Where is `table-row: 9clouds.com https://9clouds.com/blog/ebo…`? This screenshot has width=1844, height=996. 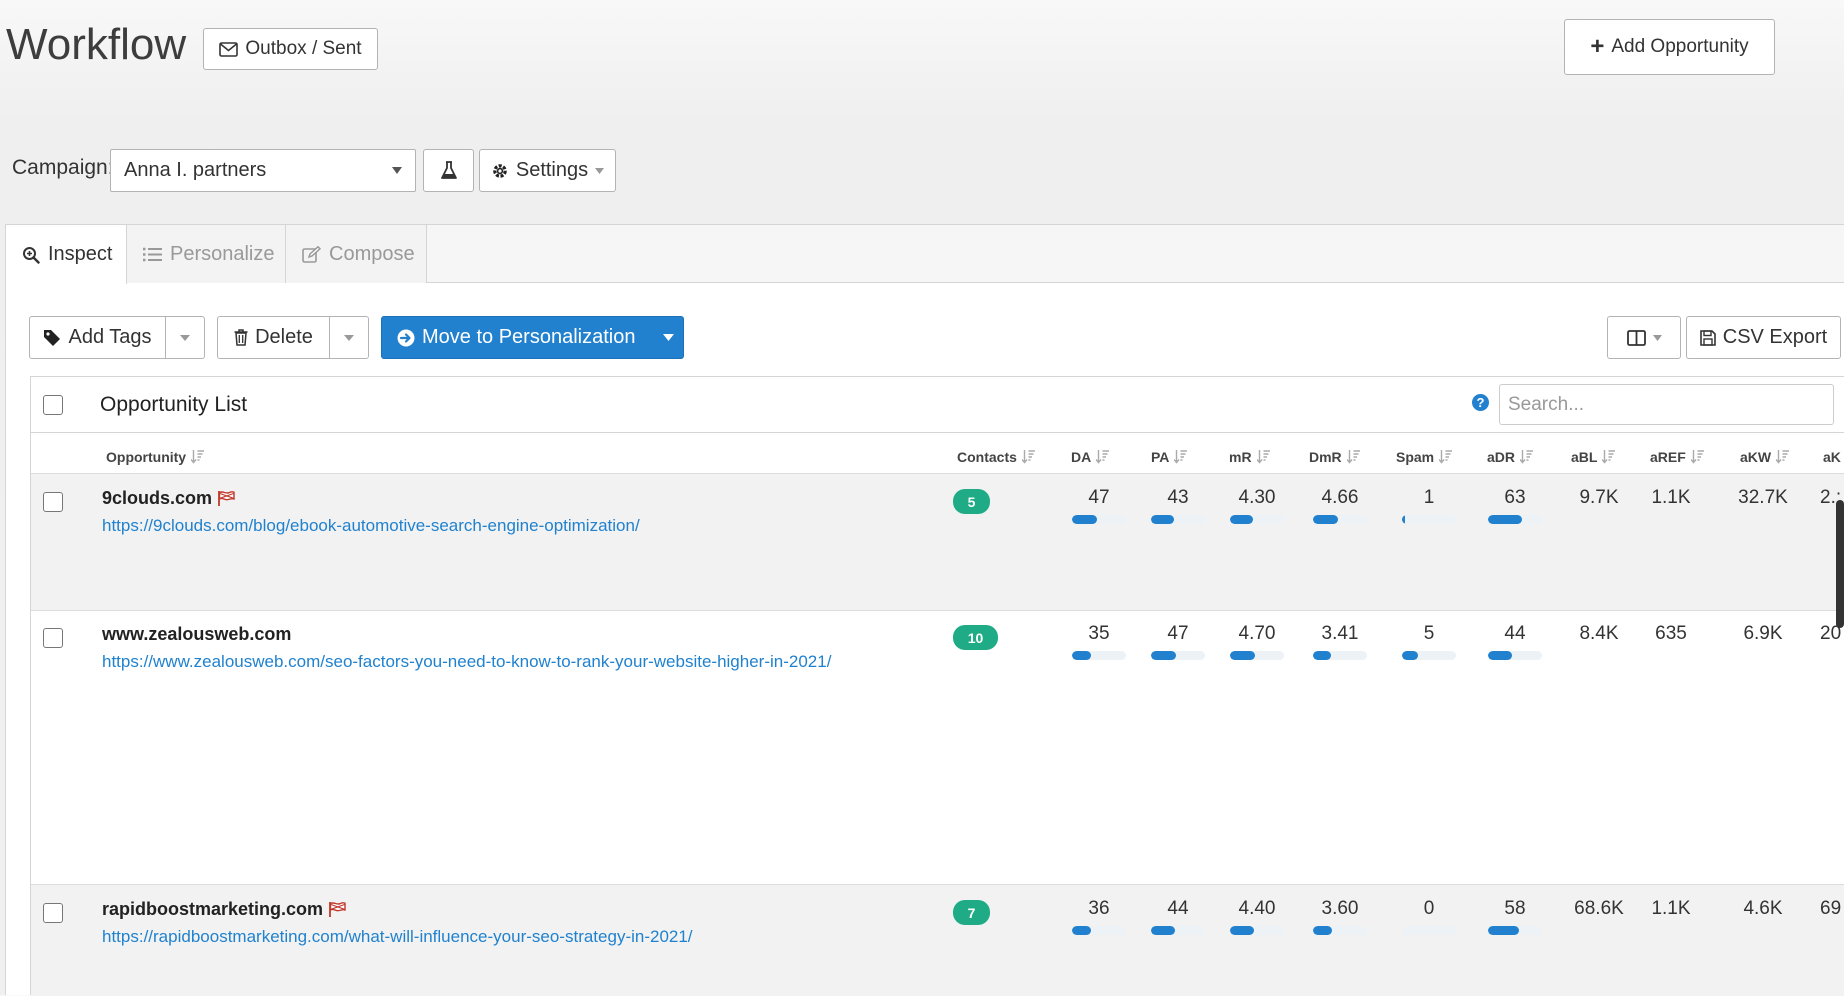
table-row: 9clouds.com https://9clouds.com/blog/ebo… is located at coordinates (937, 541).